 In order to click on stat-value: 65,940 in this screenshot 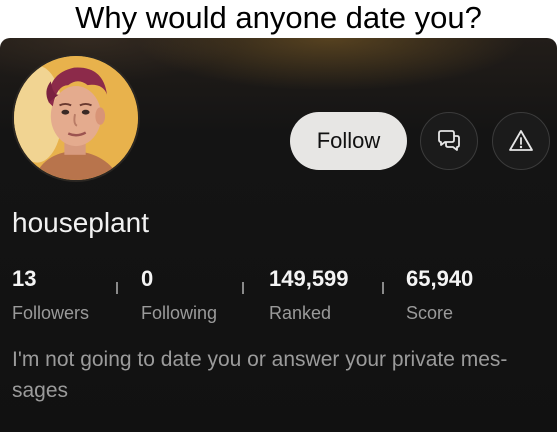, I will do `click(440, 278)`.